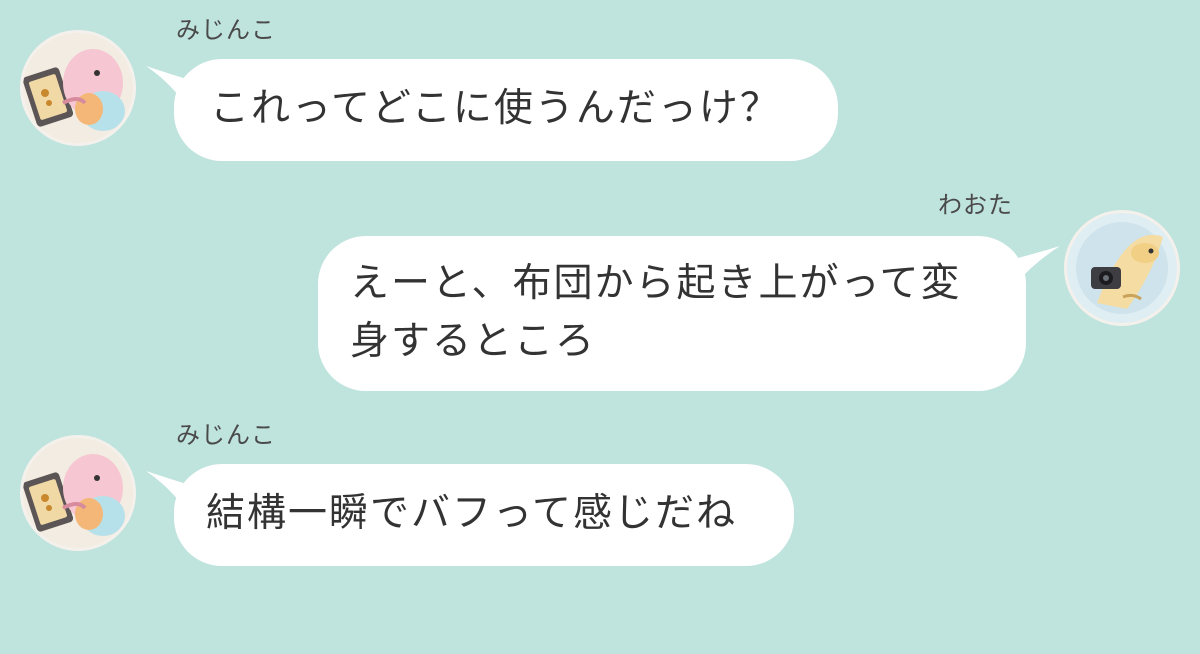  Describe the element at coordinates (672, 313) in the screenshot. I see `message-bubble: えーと、布団から起き上がって変 身するところ` at that location.